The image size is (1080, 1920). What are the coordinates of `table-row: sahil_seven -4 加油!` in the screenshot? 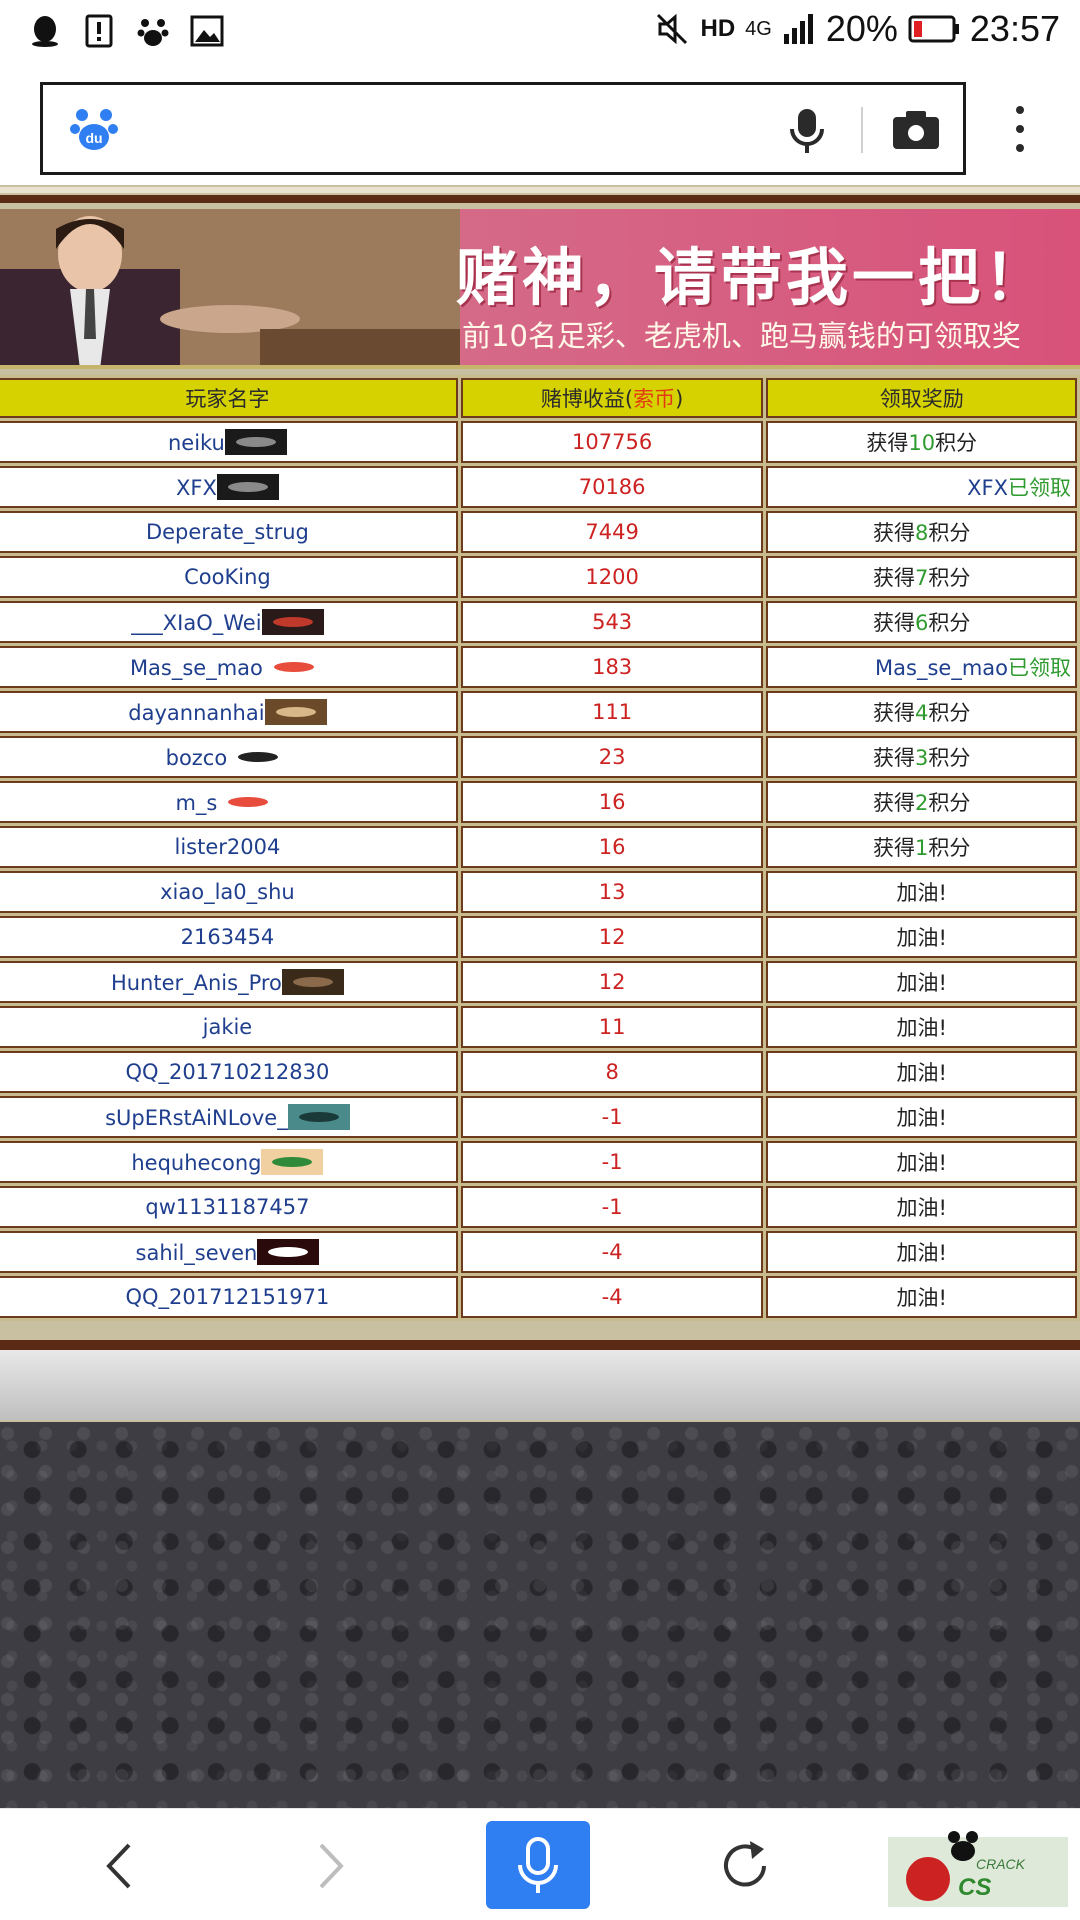 It's located at (538, 1252).